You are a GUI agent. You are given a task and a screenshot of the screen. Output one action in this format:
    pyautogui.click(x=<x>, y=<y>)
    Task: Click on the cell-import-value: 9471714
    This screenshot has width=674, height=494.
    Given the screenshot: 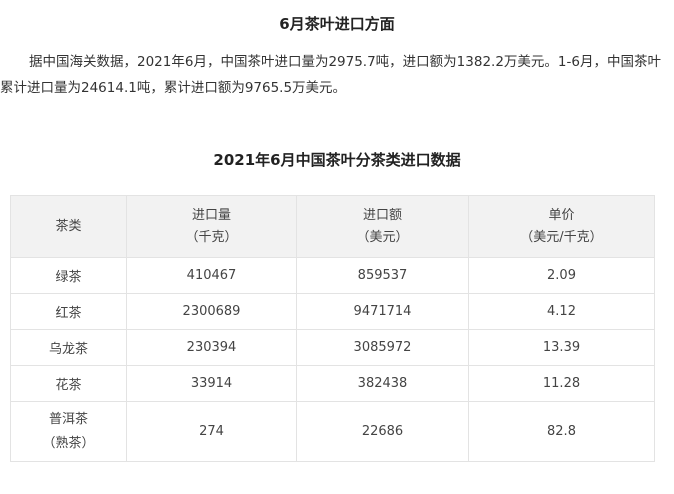 What is the action you would take?
    pyautogui.click(x=382, y=311)
    